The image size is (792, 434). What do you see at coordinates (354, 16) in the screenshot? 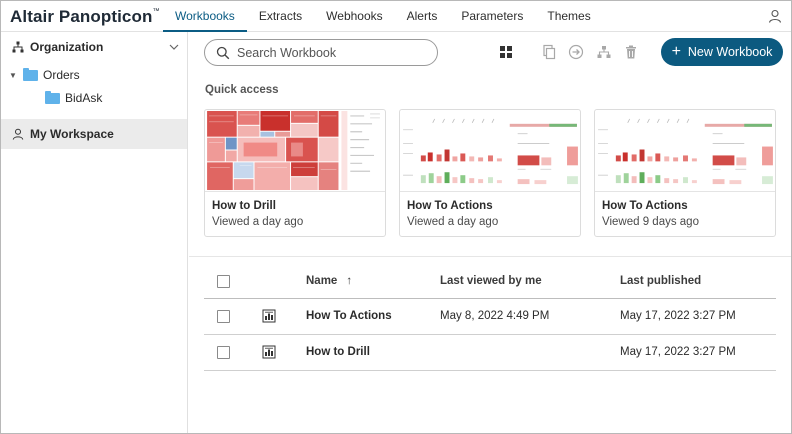
I see `tab-webhooks: Webhooks` at bounding box center [354, 16].